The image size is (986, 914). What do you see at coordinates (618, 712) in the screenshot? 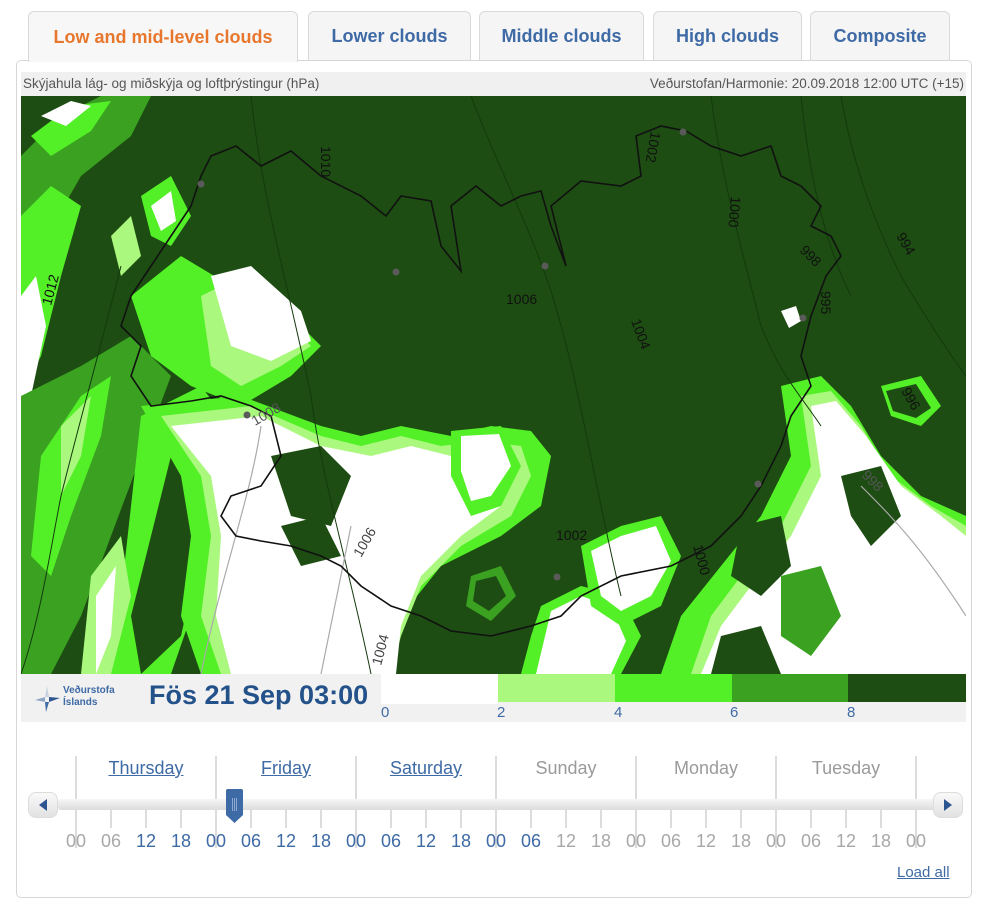
I see `legend-label: 4` at bounding box center [618, 712].